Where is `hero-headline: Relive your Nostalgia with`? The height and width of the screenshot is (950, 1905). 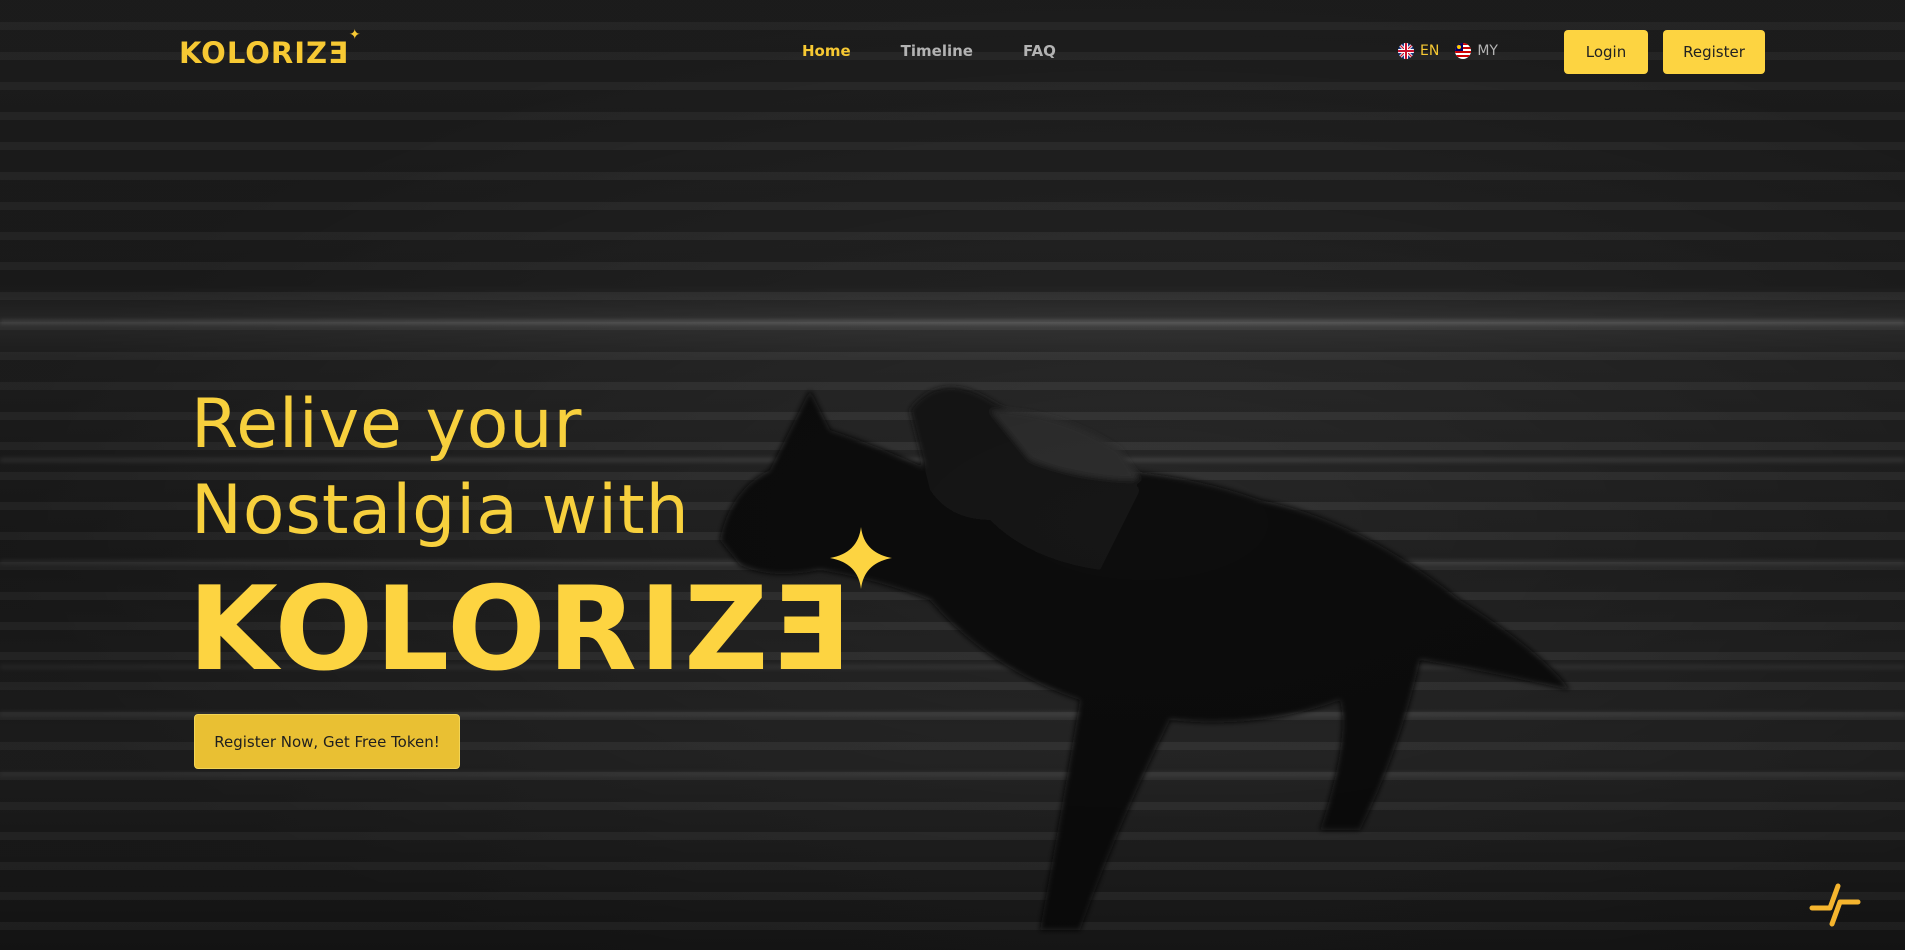 hero-headline: Relive your Nostalgia with is located at coordinates (440, 468).